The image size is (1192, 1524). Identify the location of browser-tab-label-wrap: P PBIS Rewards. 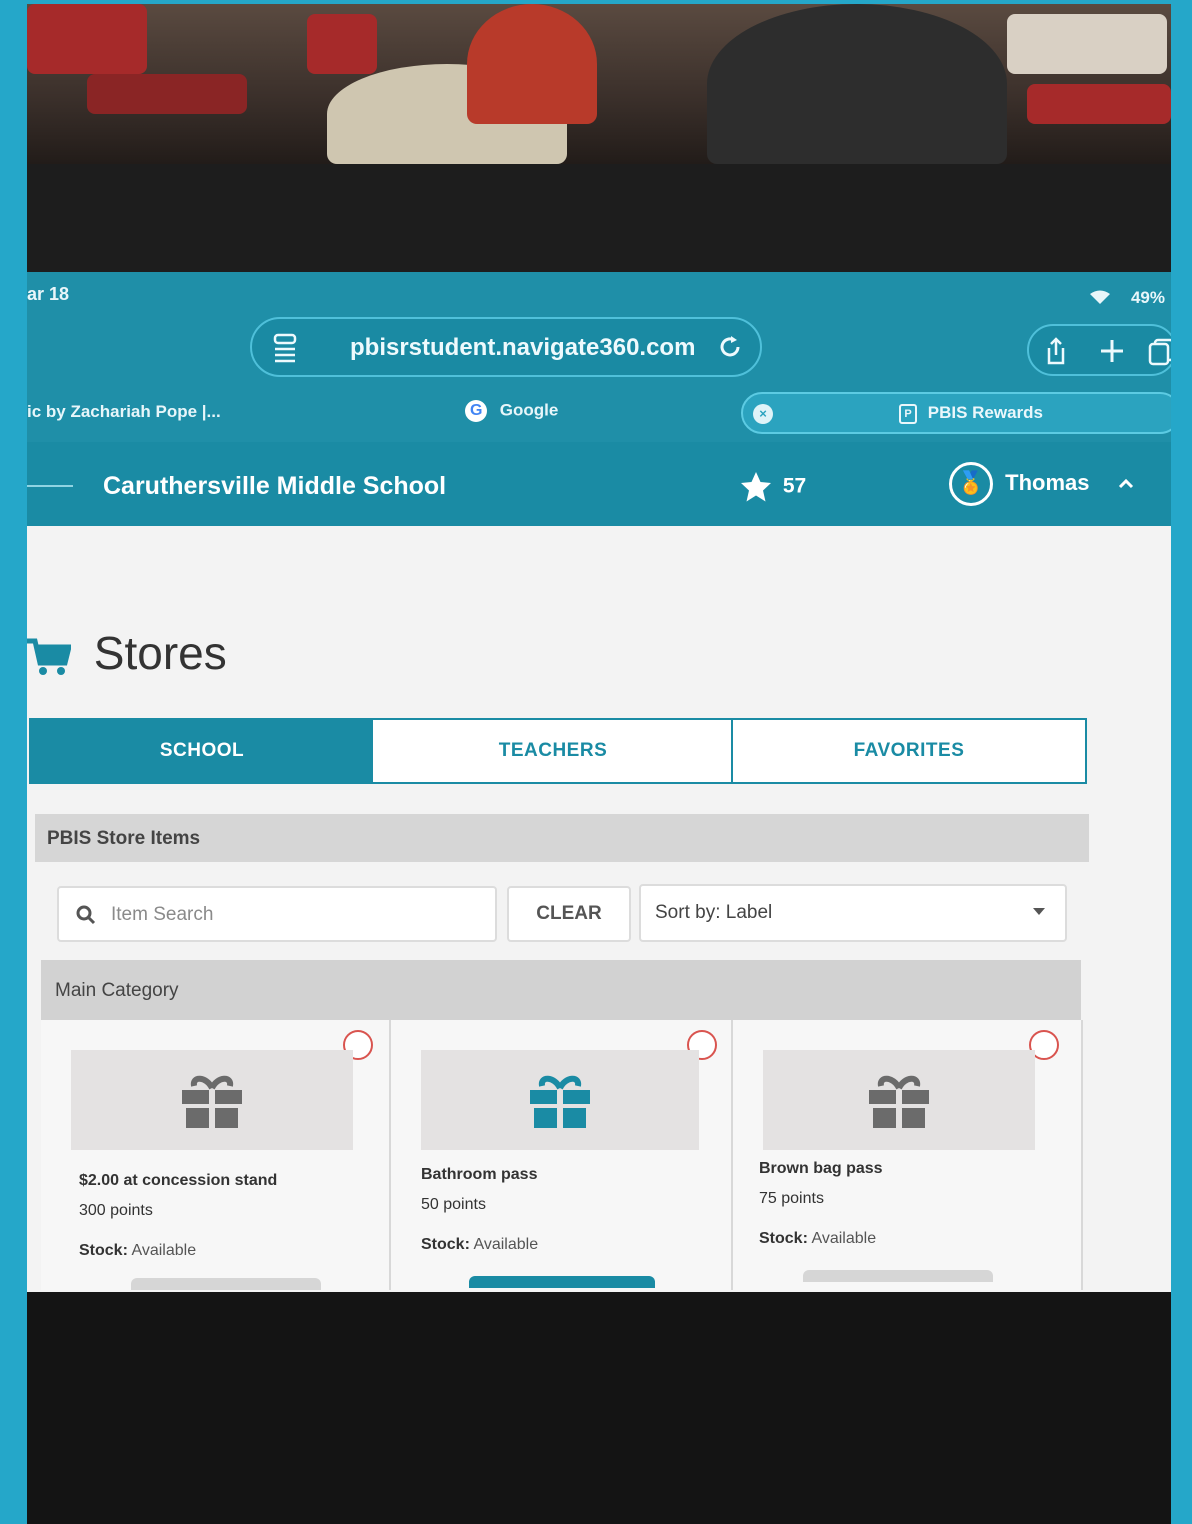
(971, 413).